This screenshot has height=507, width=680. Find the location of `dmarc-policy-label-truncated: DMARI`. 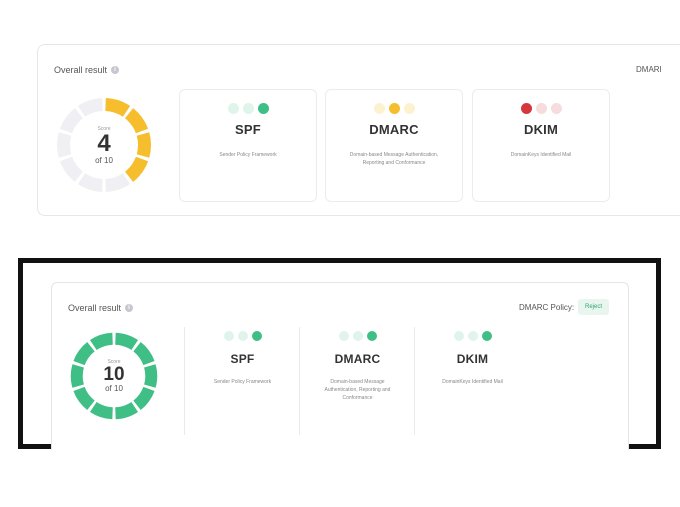

dmarc-policy-label-truncated: DMARI is located at coordinates (649, 69).